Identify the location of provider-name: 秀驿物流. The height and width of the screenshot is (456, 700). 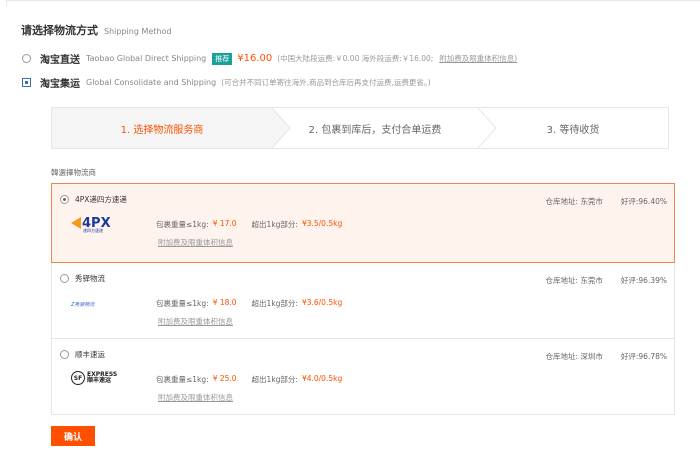
(90, 278).